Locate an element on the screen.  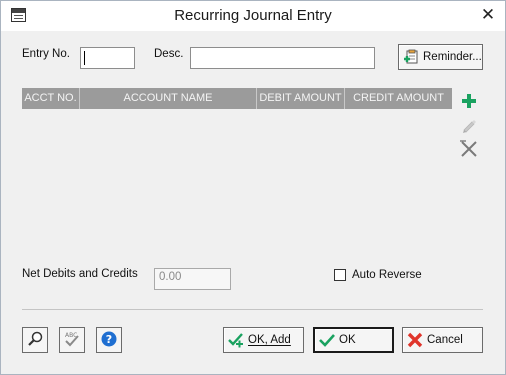
desc-input is located at coordinates (282, 58).